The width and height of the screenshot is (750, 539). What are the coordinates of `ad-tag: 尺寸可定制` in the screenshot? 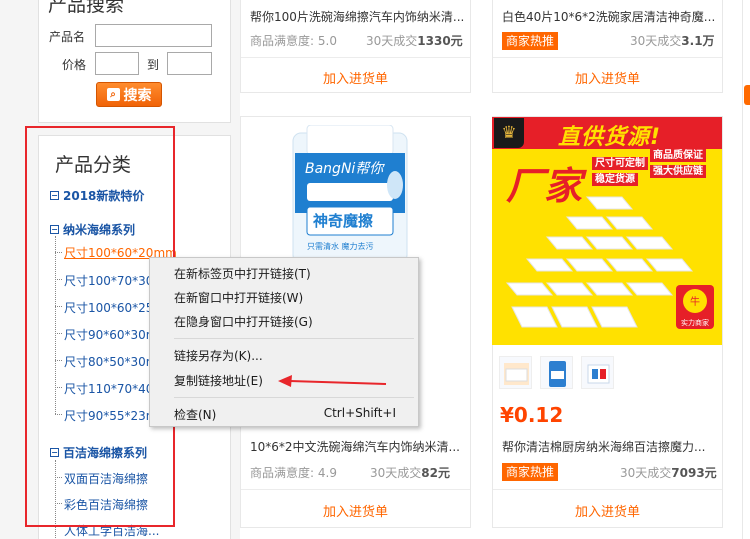 It's located at (620, 163).